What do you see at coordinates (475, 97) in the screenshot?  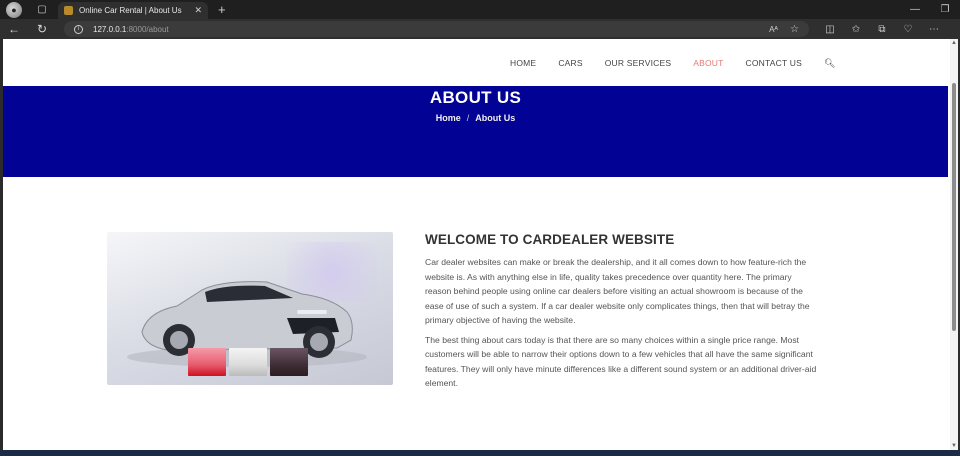 I see `page-title: ABOUT US` at bounding box center [475, 97].